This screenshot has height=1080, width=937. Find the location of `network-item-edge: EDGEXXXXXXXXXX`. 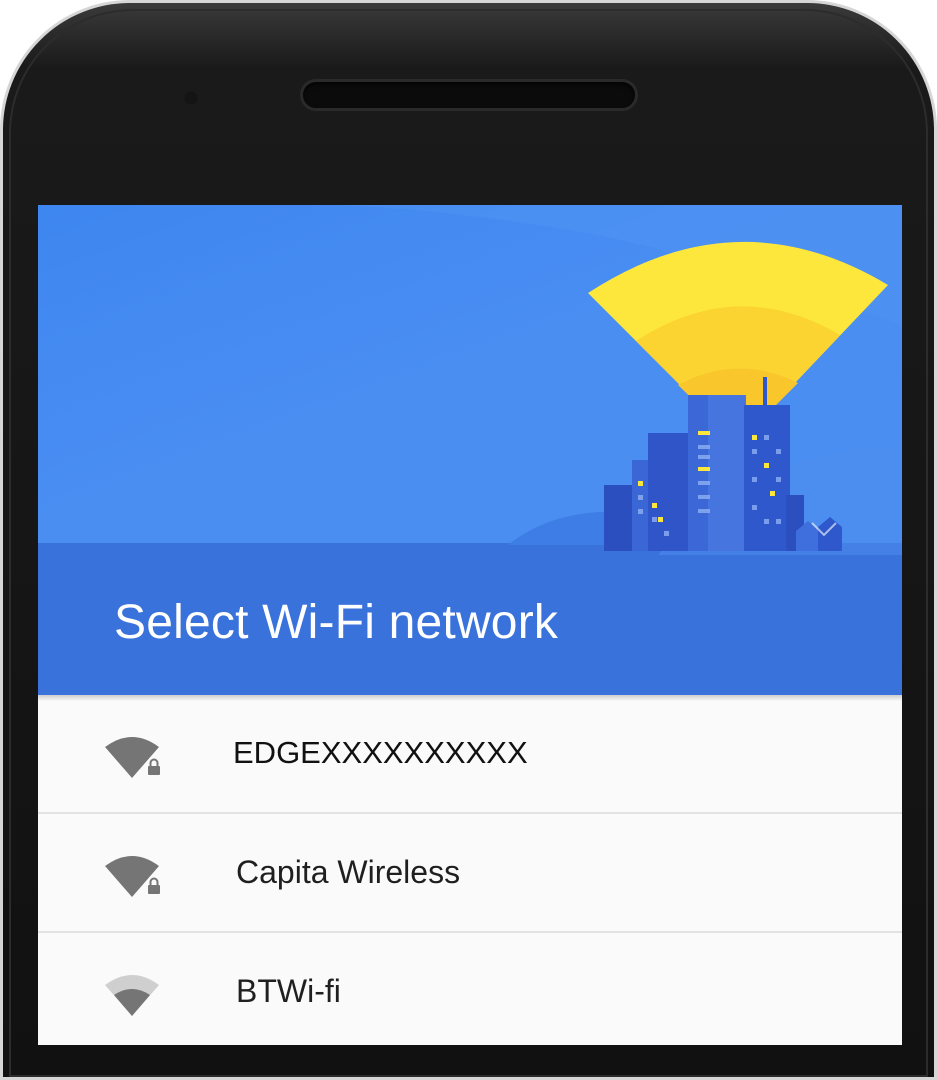

network-item-edge: EDGEXXXXXXXXXX is located at coordinates (470, 754).